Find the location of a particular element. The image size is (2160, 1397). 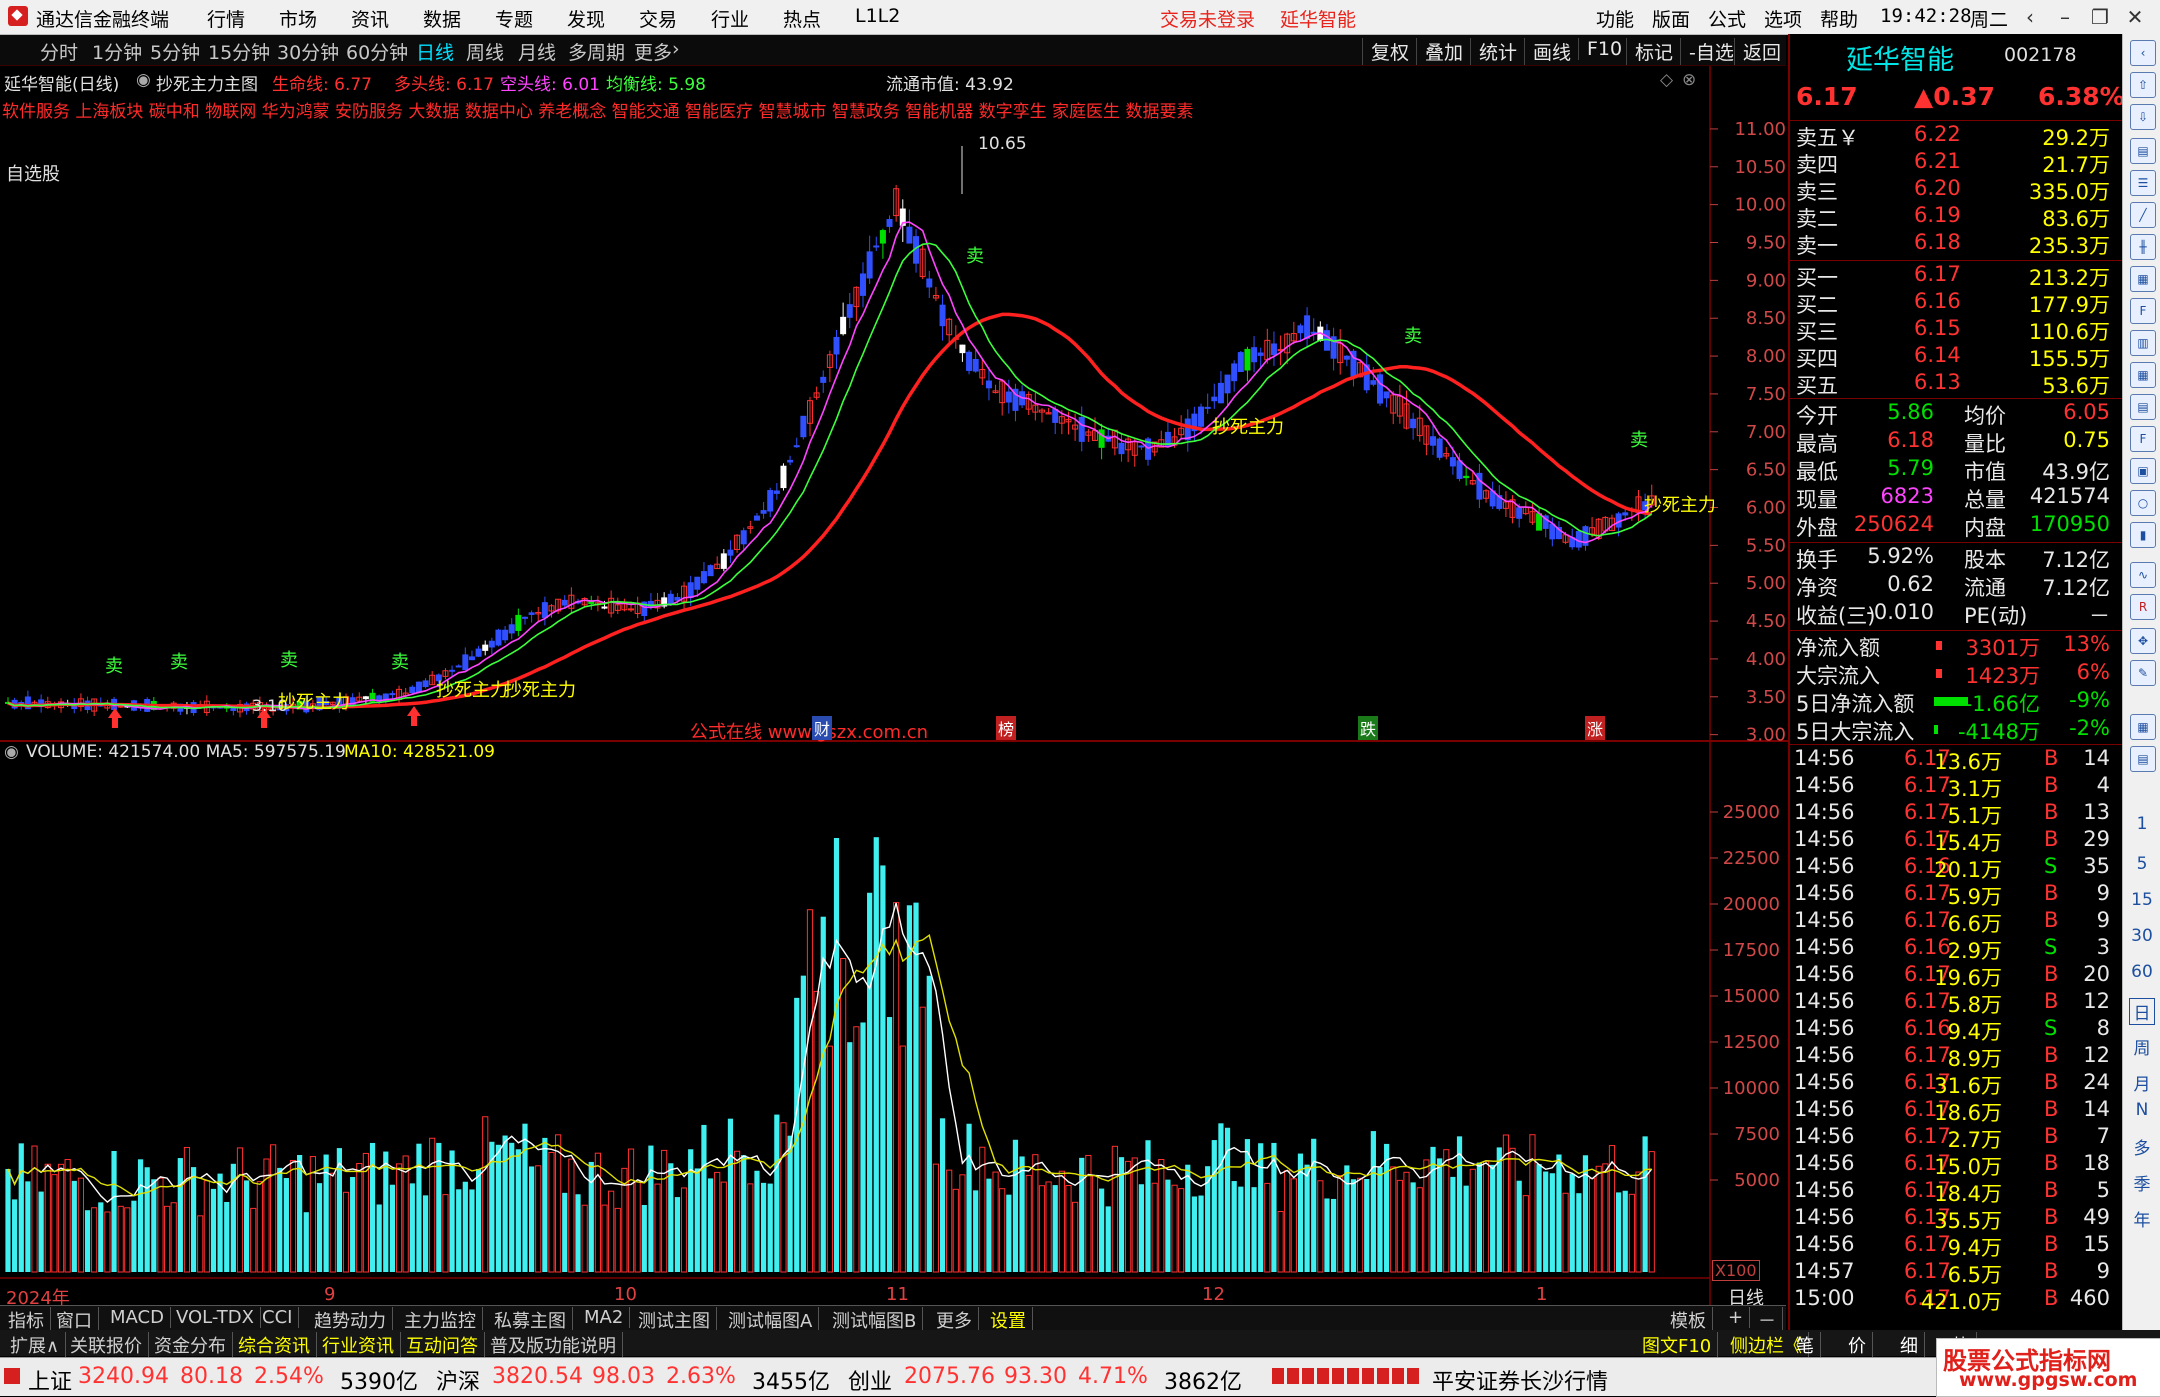

flow-row: 净流入额 3301万 13% is located at coordinates (1954, 646).